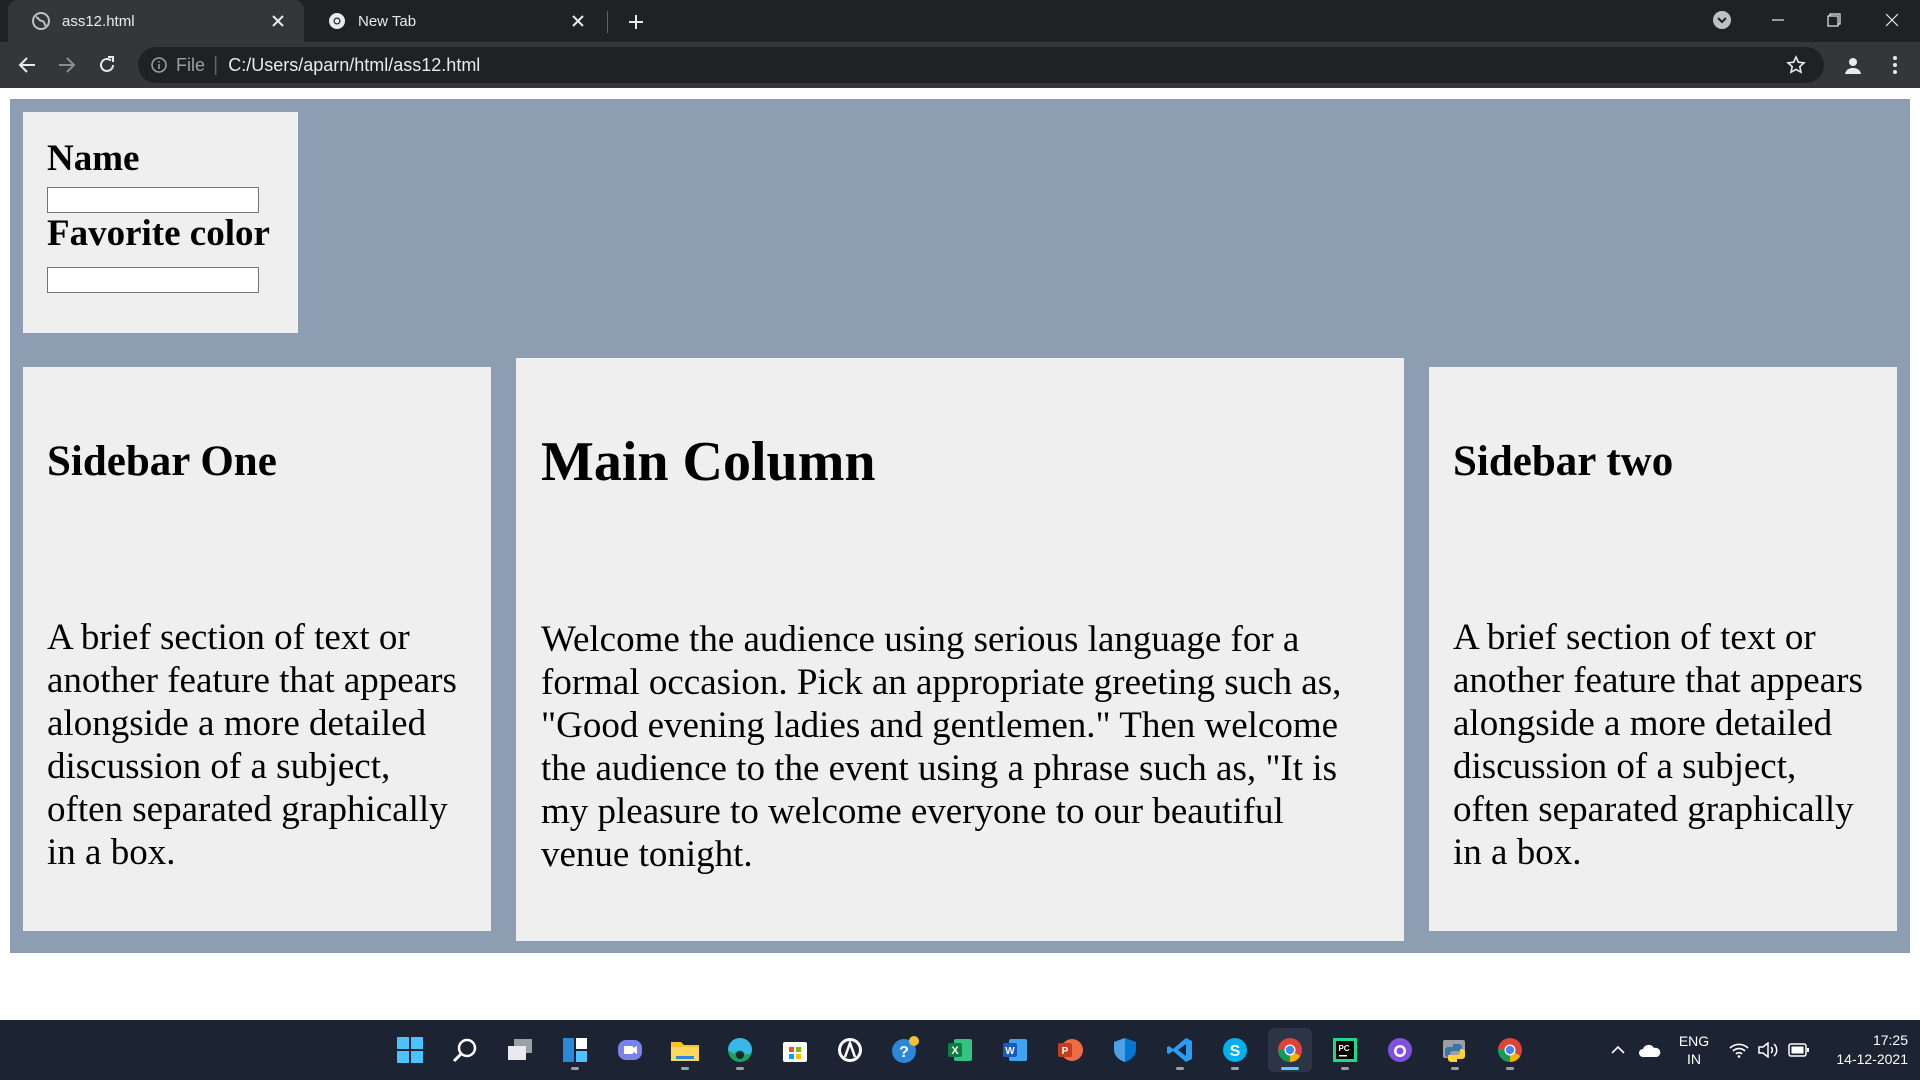  I want to click on back-button, so click(27, 65).